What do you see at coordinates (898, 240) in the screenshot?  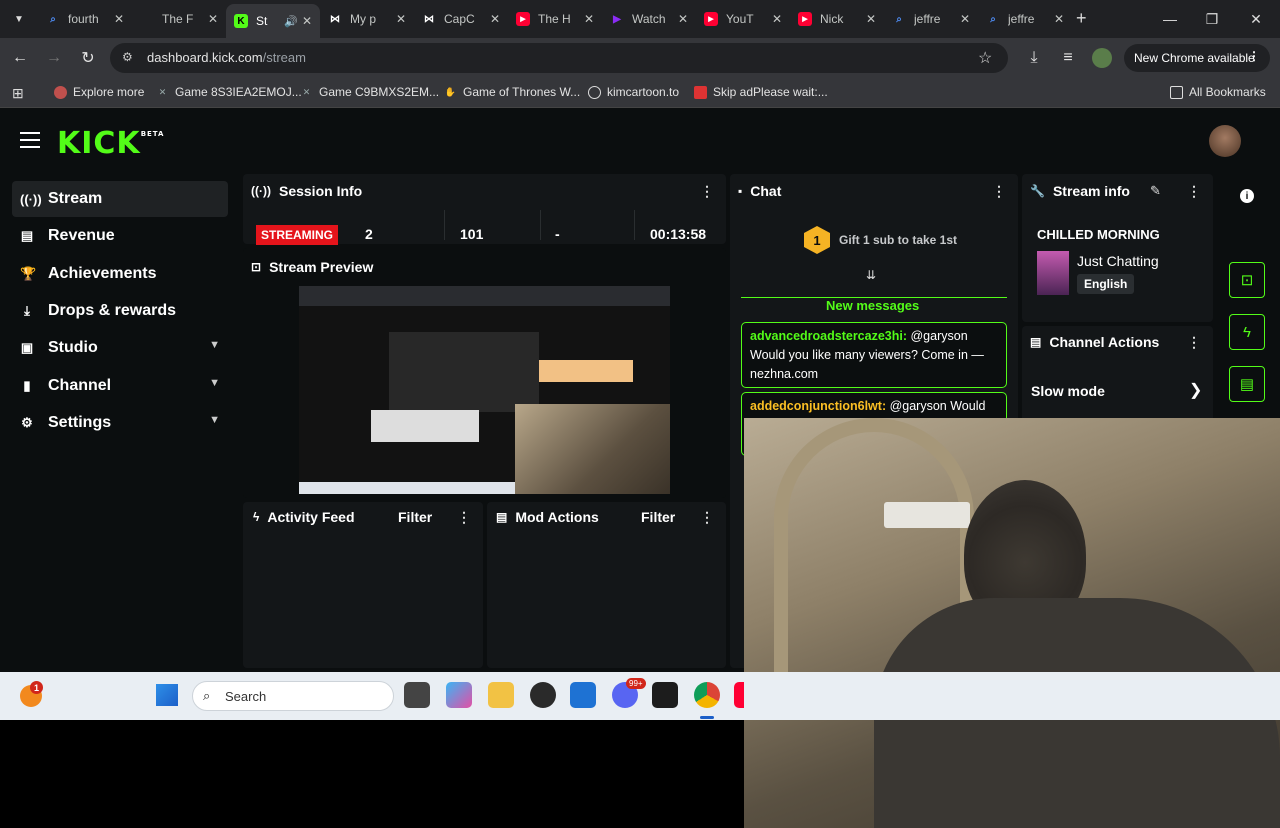 I see `gift-sub-text: Gift 1 sub to take 1st` at bounding box center [898, 240].